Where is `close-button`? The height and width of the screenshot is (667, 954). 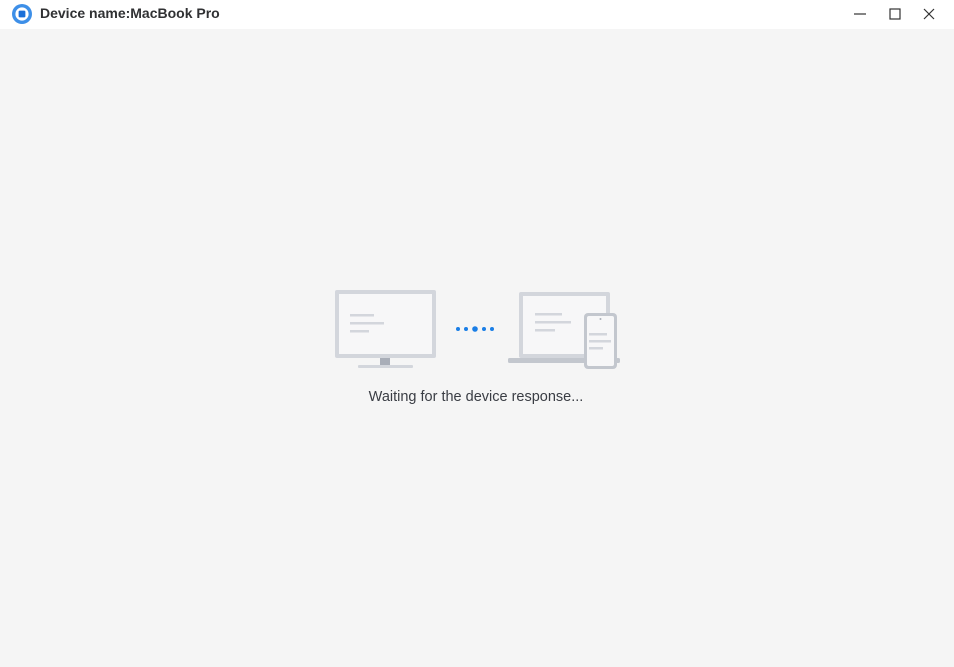 close-button is located at coordinates (929, 13).